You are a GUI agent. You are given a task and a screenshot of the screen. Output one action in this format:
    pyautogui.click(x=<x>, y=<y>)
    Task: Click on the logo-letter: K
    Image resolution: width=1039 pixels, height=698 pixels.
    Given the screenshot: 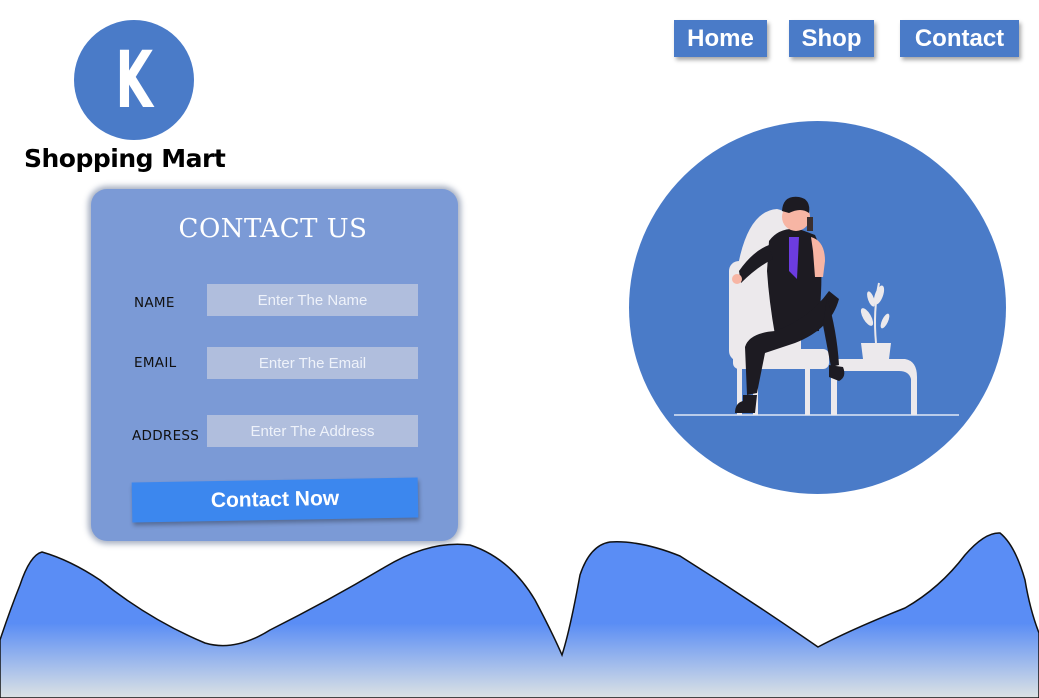 What is the action you would take?
    pyautogui.click(x=134, y=81)
    